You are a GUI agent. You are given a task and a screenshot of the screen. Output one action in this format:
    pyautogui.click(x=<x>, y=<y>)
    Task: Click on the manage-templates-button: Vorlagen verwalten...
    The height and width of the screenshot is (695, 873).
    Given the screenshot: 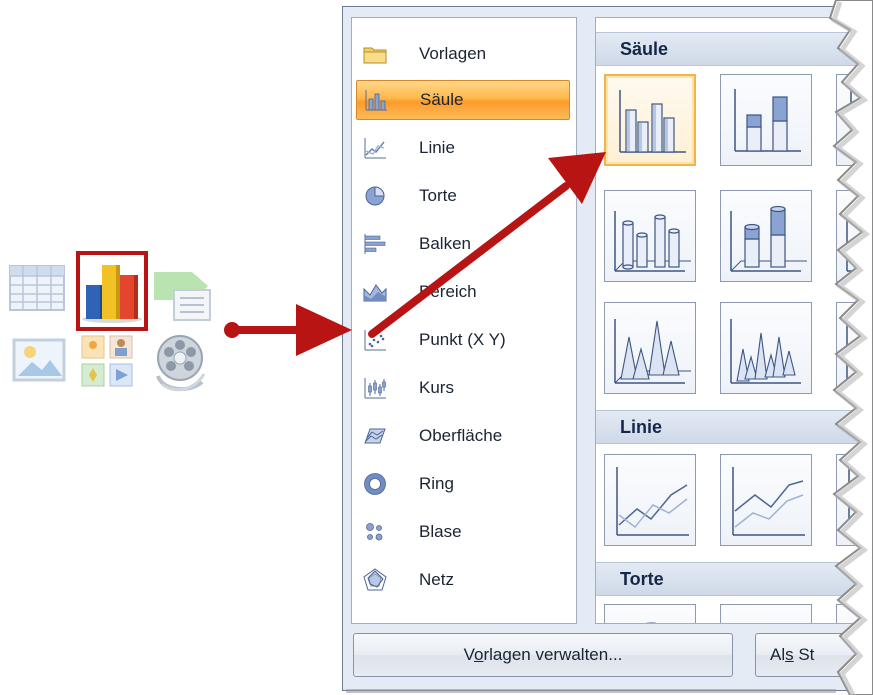 What is the action you would take?
    pyautogui.click(x=543, y=655)
    